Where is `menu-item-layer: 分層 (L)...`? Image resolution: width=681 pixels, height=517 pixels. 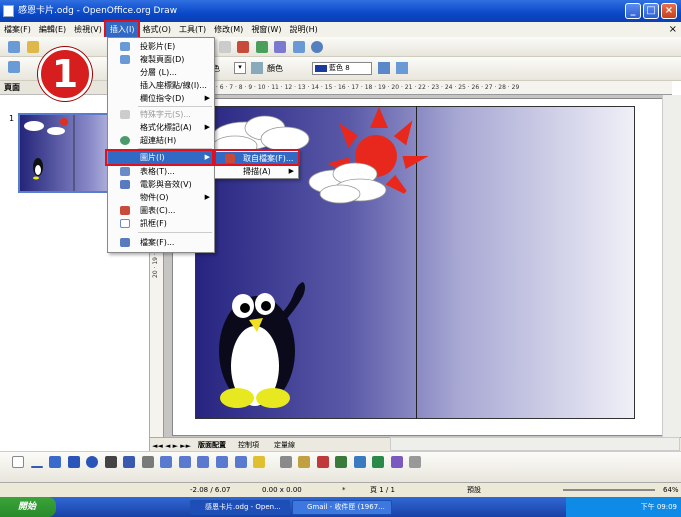 menu-item-layer: 分層 (L)... is located at coordinates (161, 72).